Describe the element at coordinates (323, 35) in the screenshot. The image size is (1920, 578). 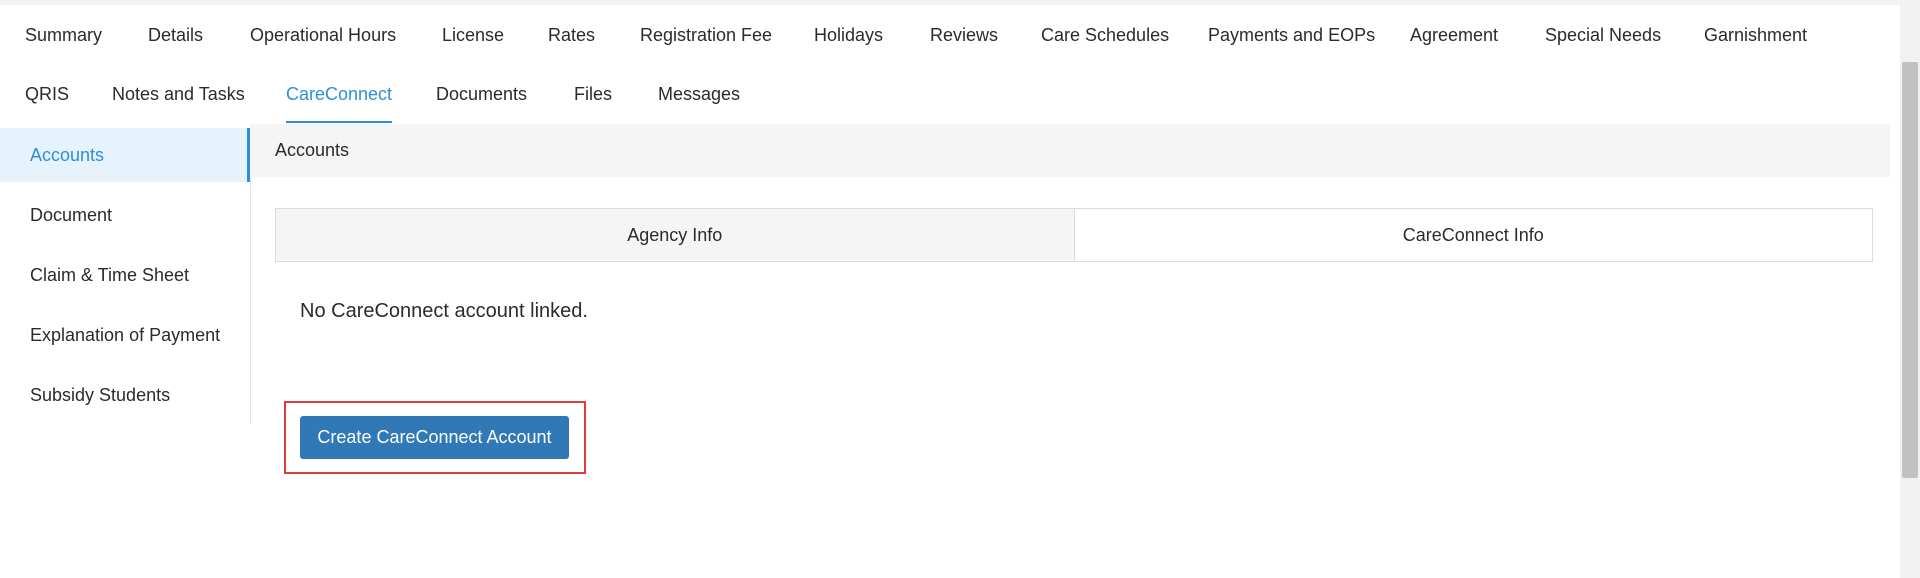
I see `tab-operational-hours: Operational Hours` at that location.